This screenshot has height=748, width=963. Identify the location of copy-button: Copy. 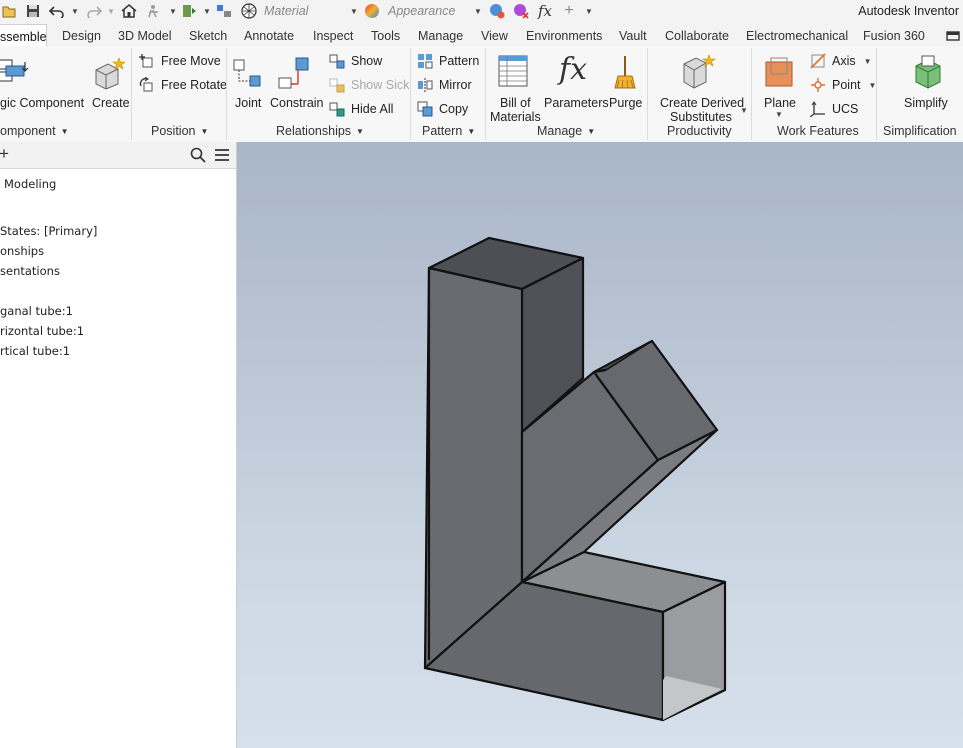
(442, 109).